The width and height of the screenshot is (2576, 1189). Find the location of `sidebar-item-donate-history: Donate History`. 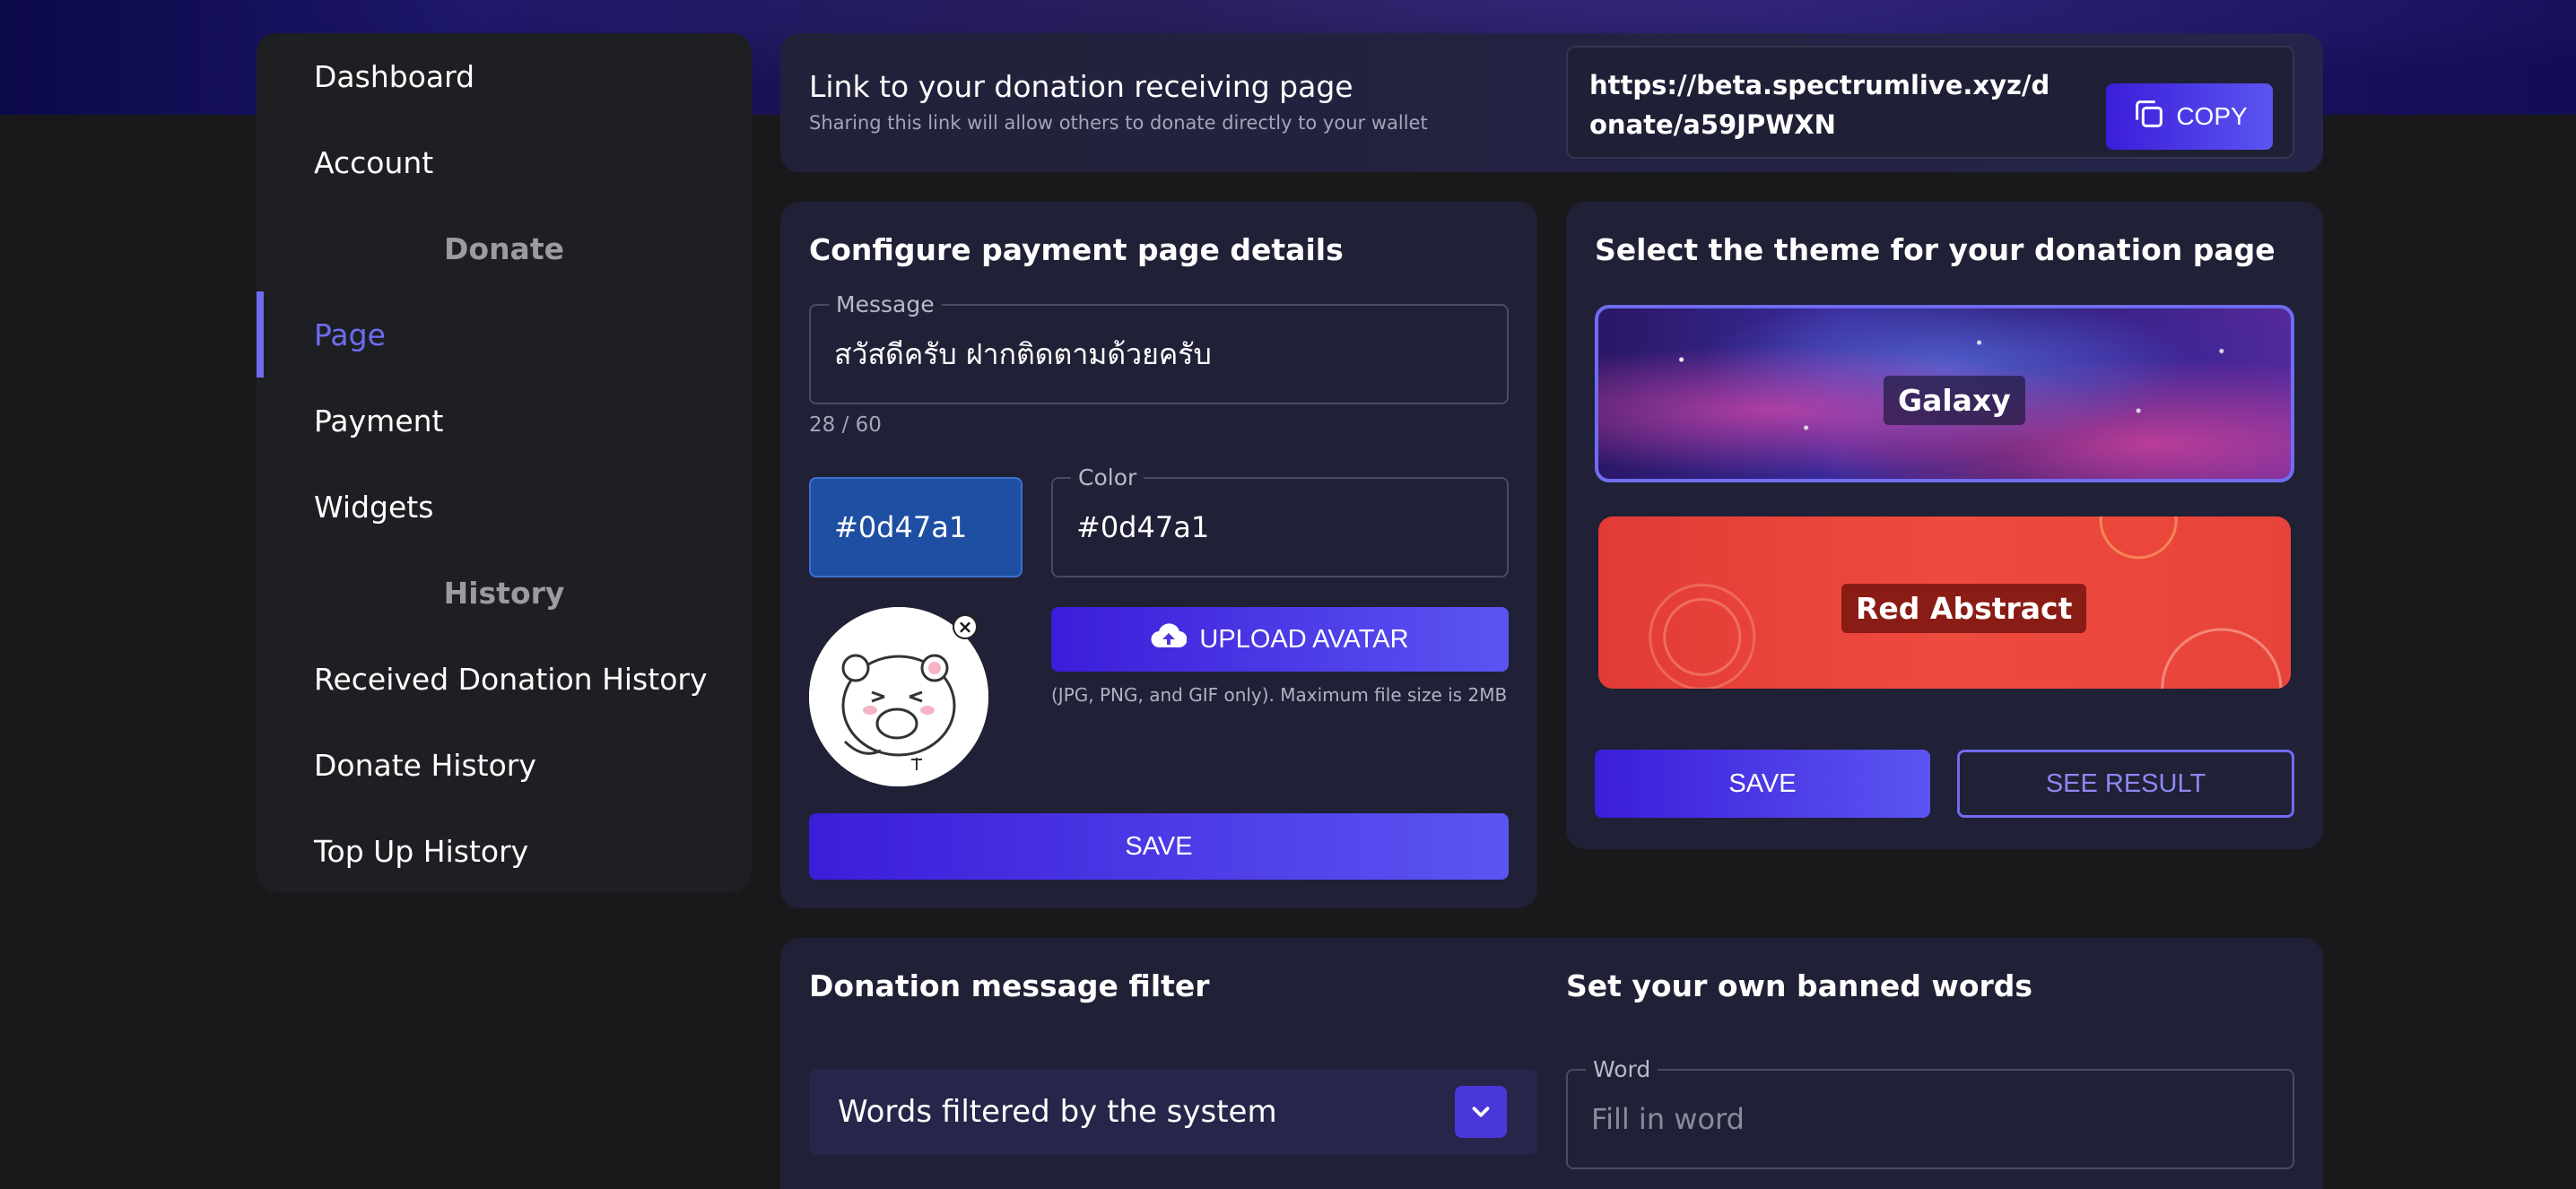

sidebar-item-donate-history: Donate History is located at coordinates (504, 765).